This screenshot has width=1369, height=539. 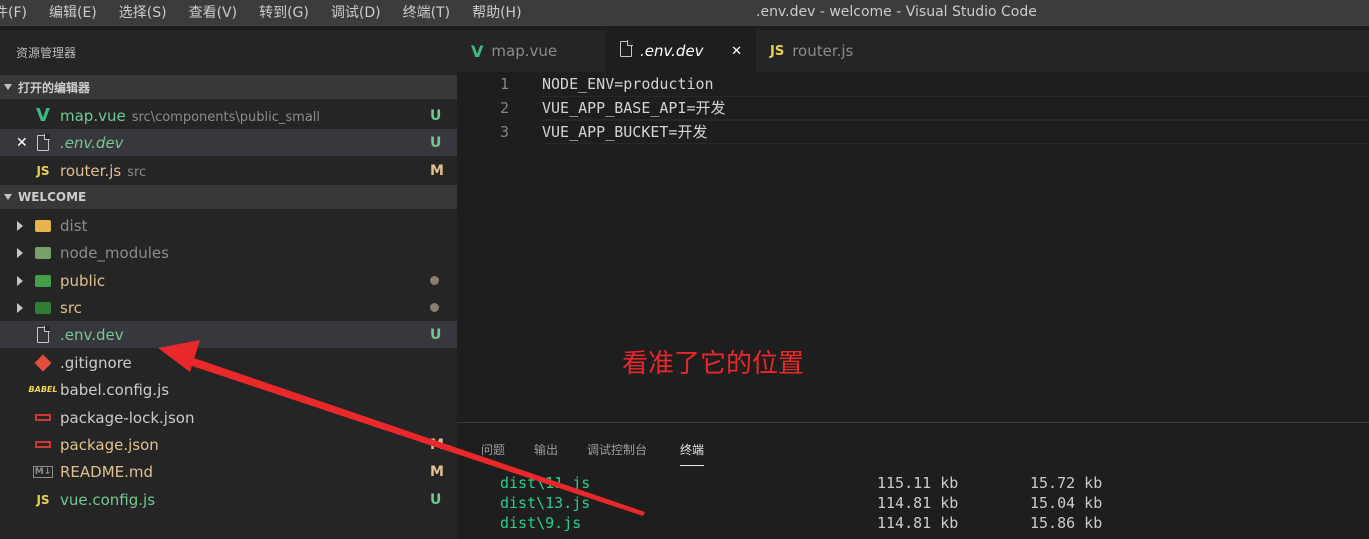 What do you see at coordinates (228, 87) in the screenshot?
I see `open-editors-header: 打开的编辑器` at bounding box center [228, 87].